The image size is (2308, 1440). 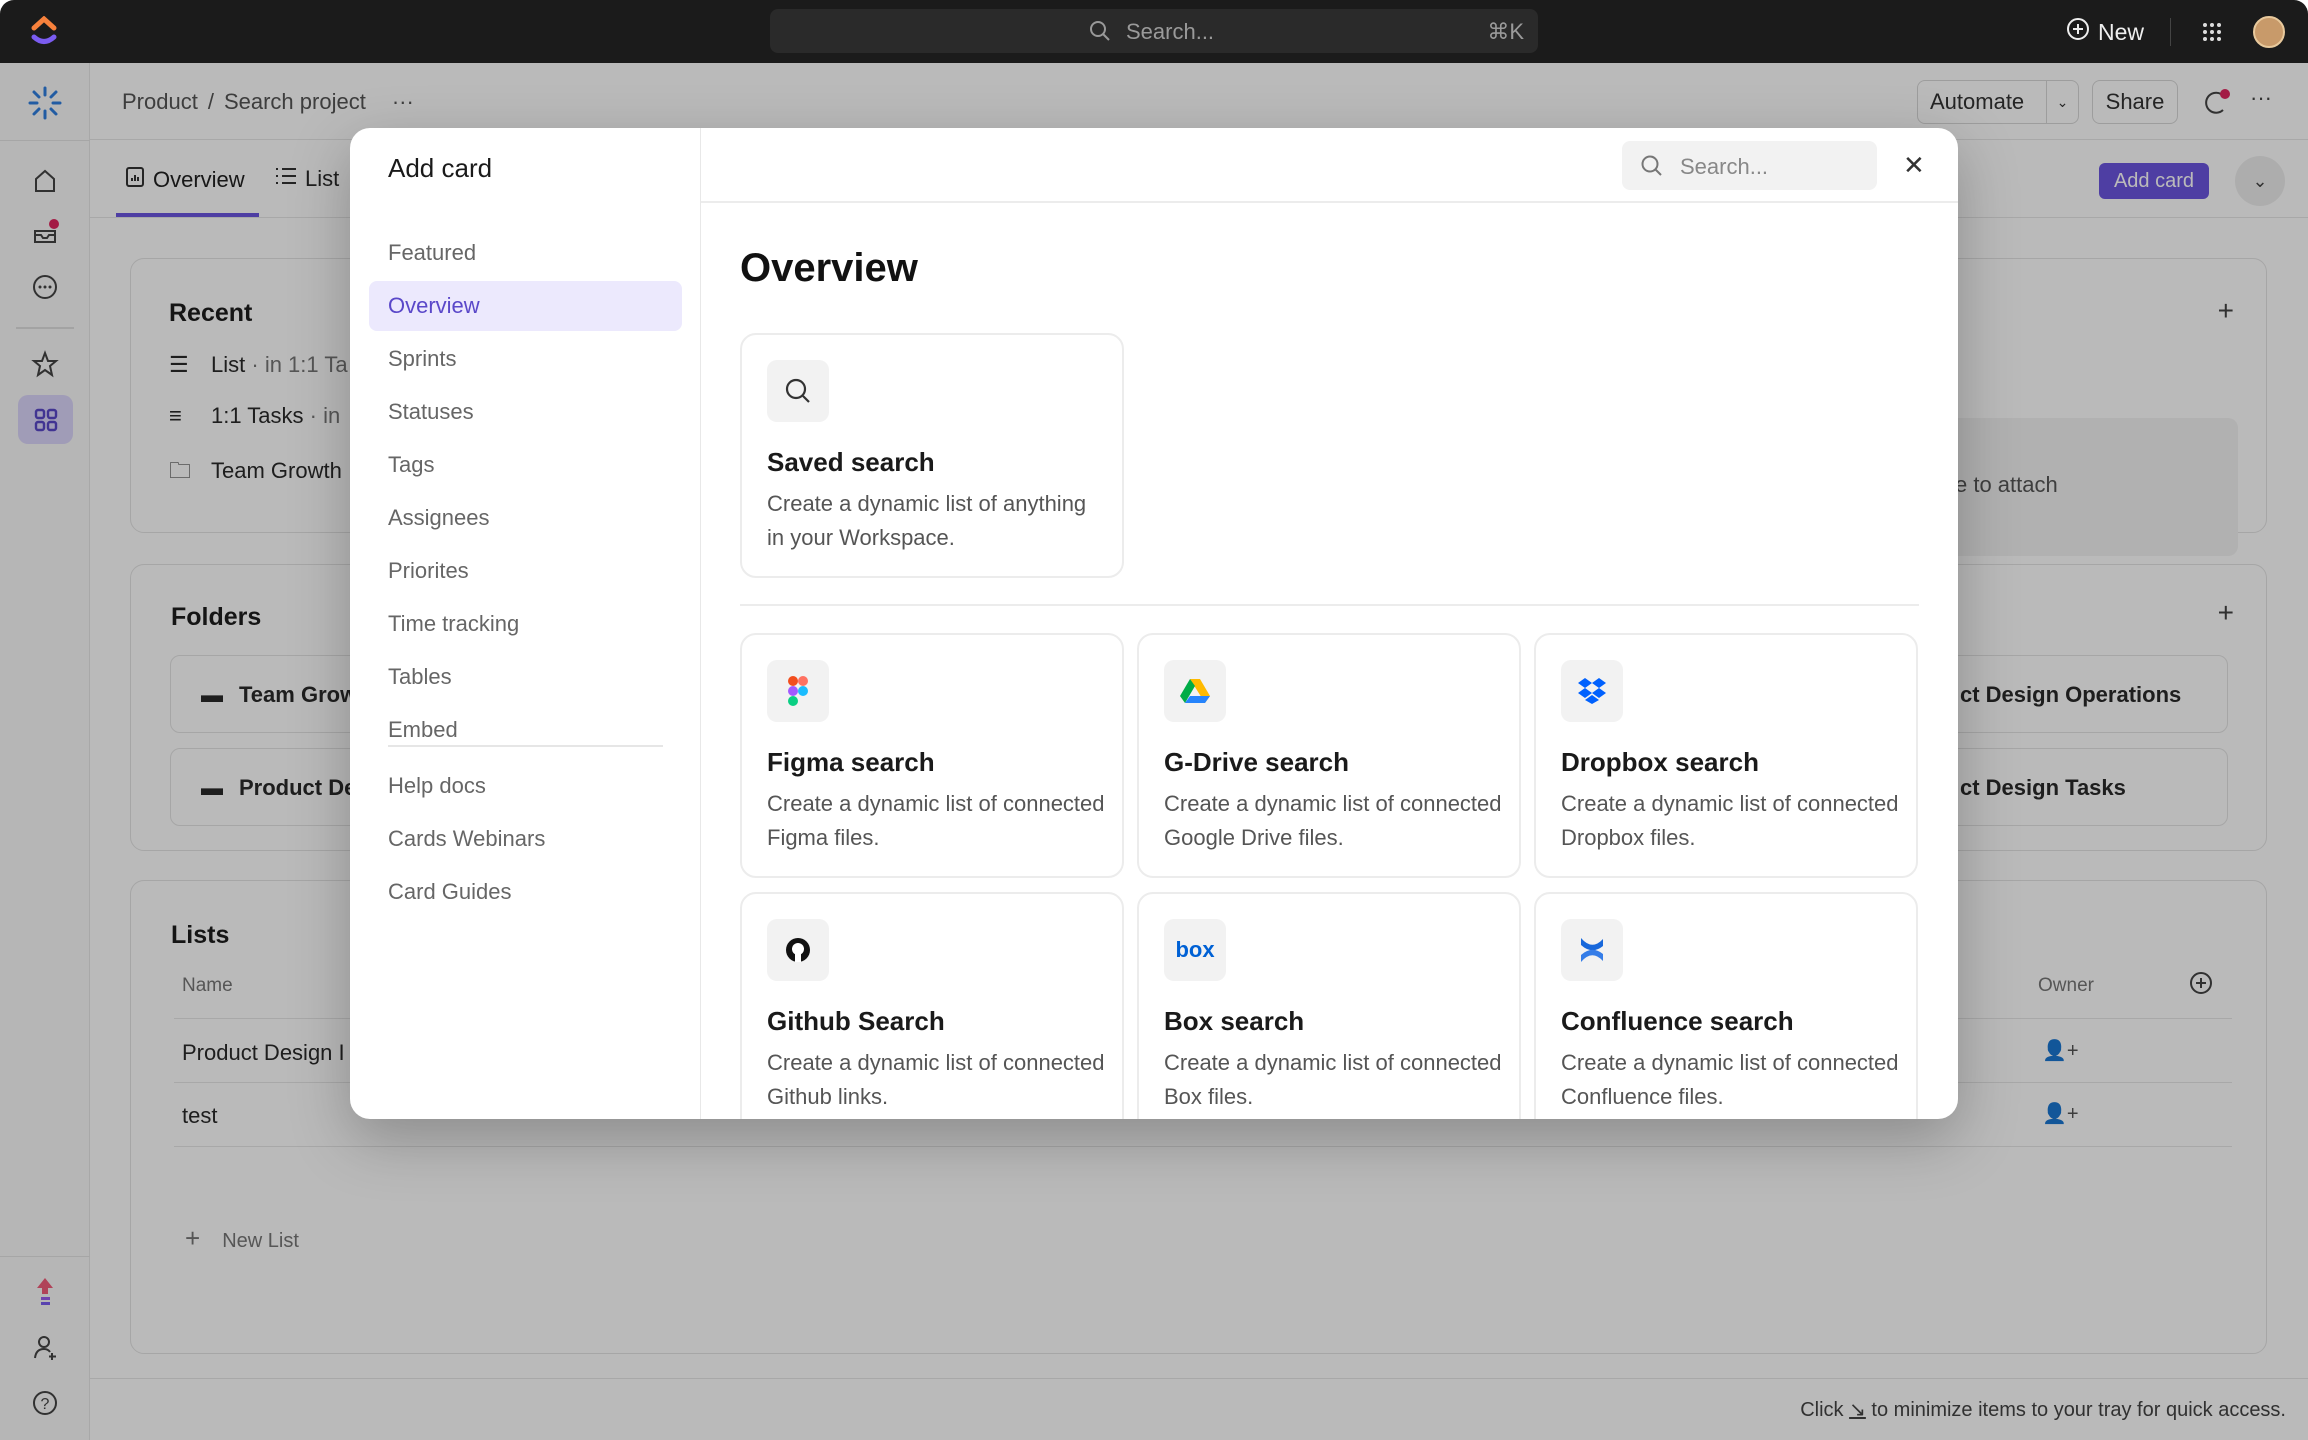 I want to click on card-title: Figma search, so click(x=851, y=762).